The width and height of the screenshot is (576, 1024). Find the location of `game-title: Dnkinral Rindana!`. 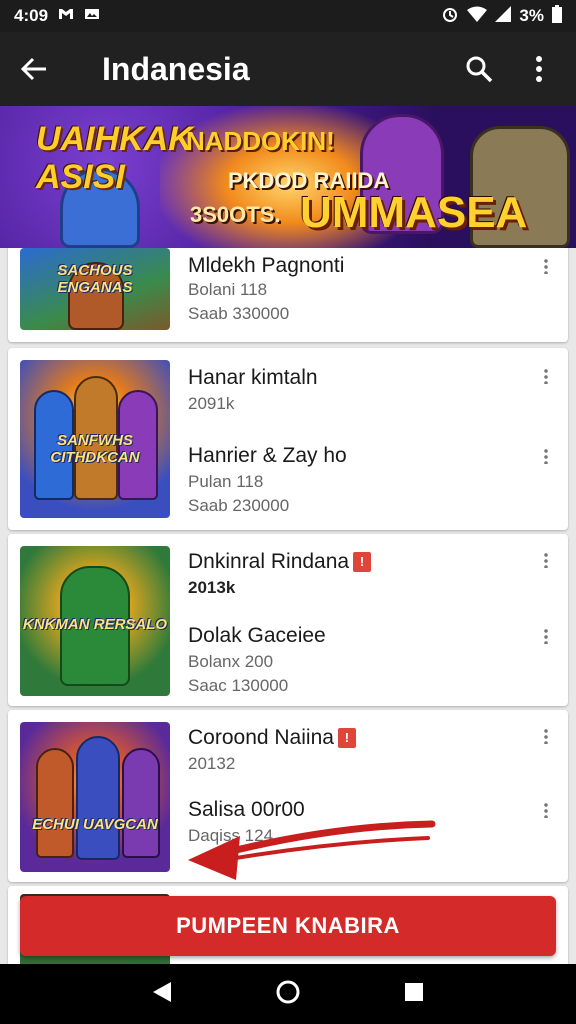

game-title: Dnkinral Rindana! is located at coordinates (280, 562).